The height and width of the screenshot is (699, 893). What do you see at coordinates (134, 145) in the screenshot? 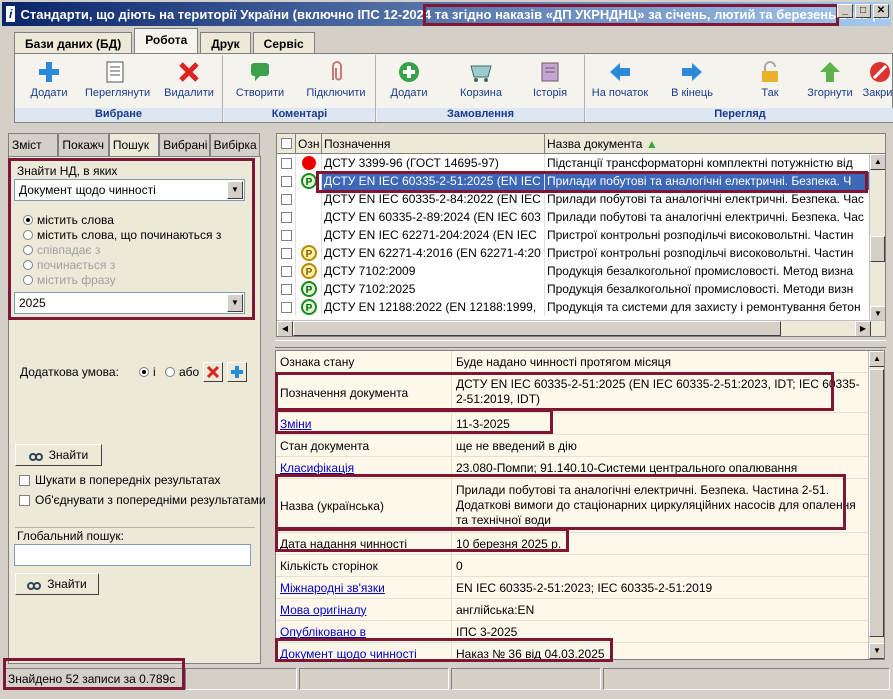
I see `tab-search: Пошук` at bounding box center [134, 145].